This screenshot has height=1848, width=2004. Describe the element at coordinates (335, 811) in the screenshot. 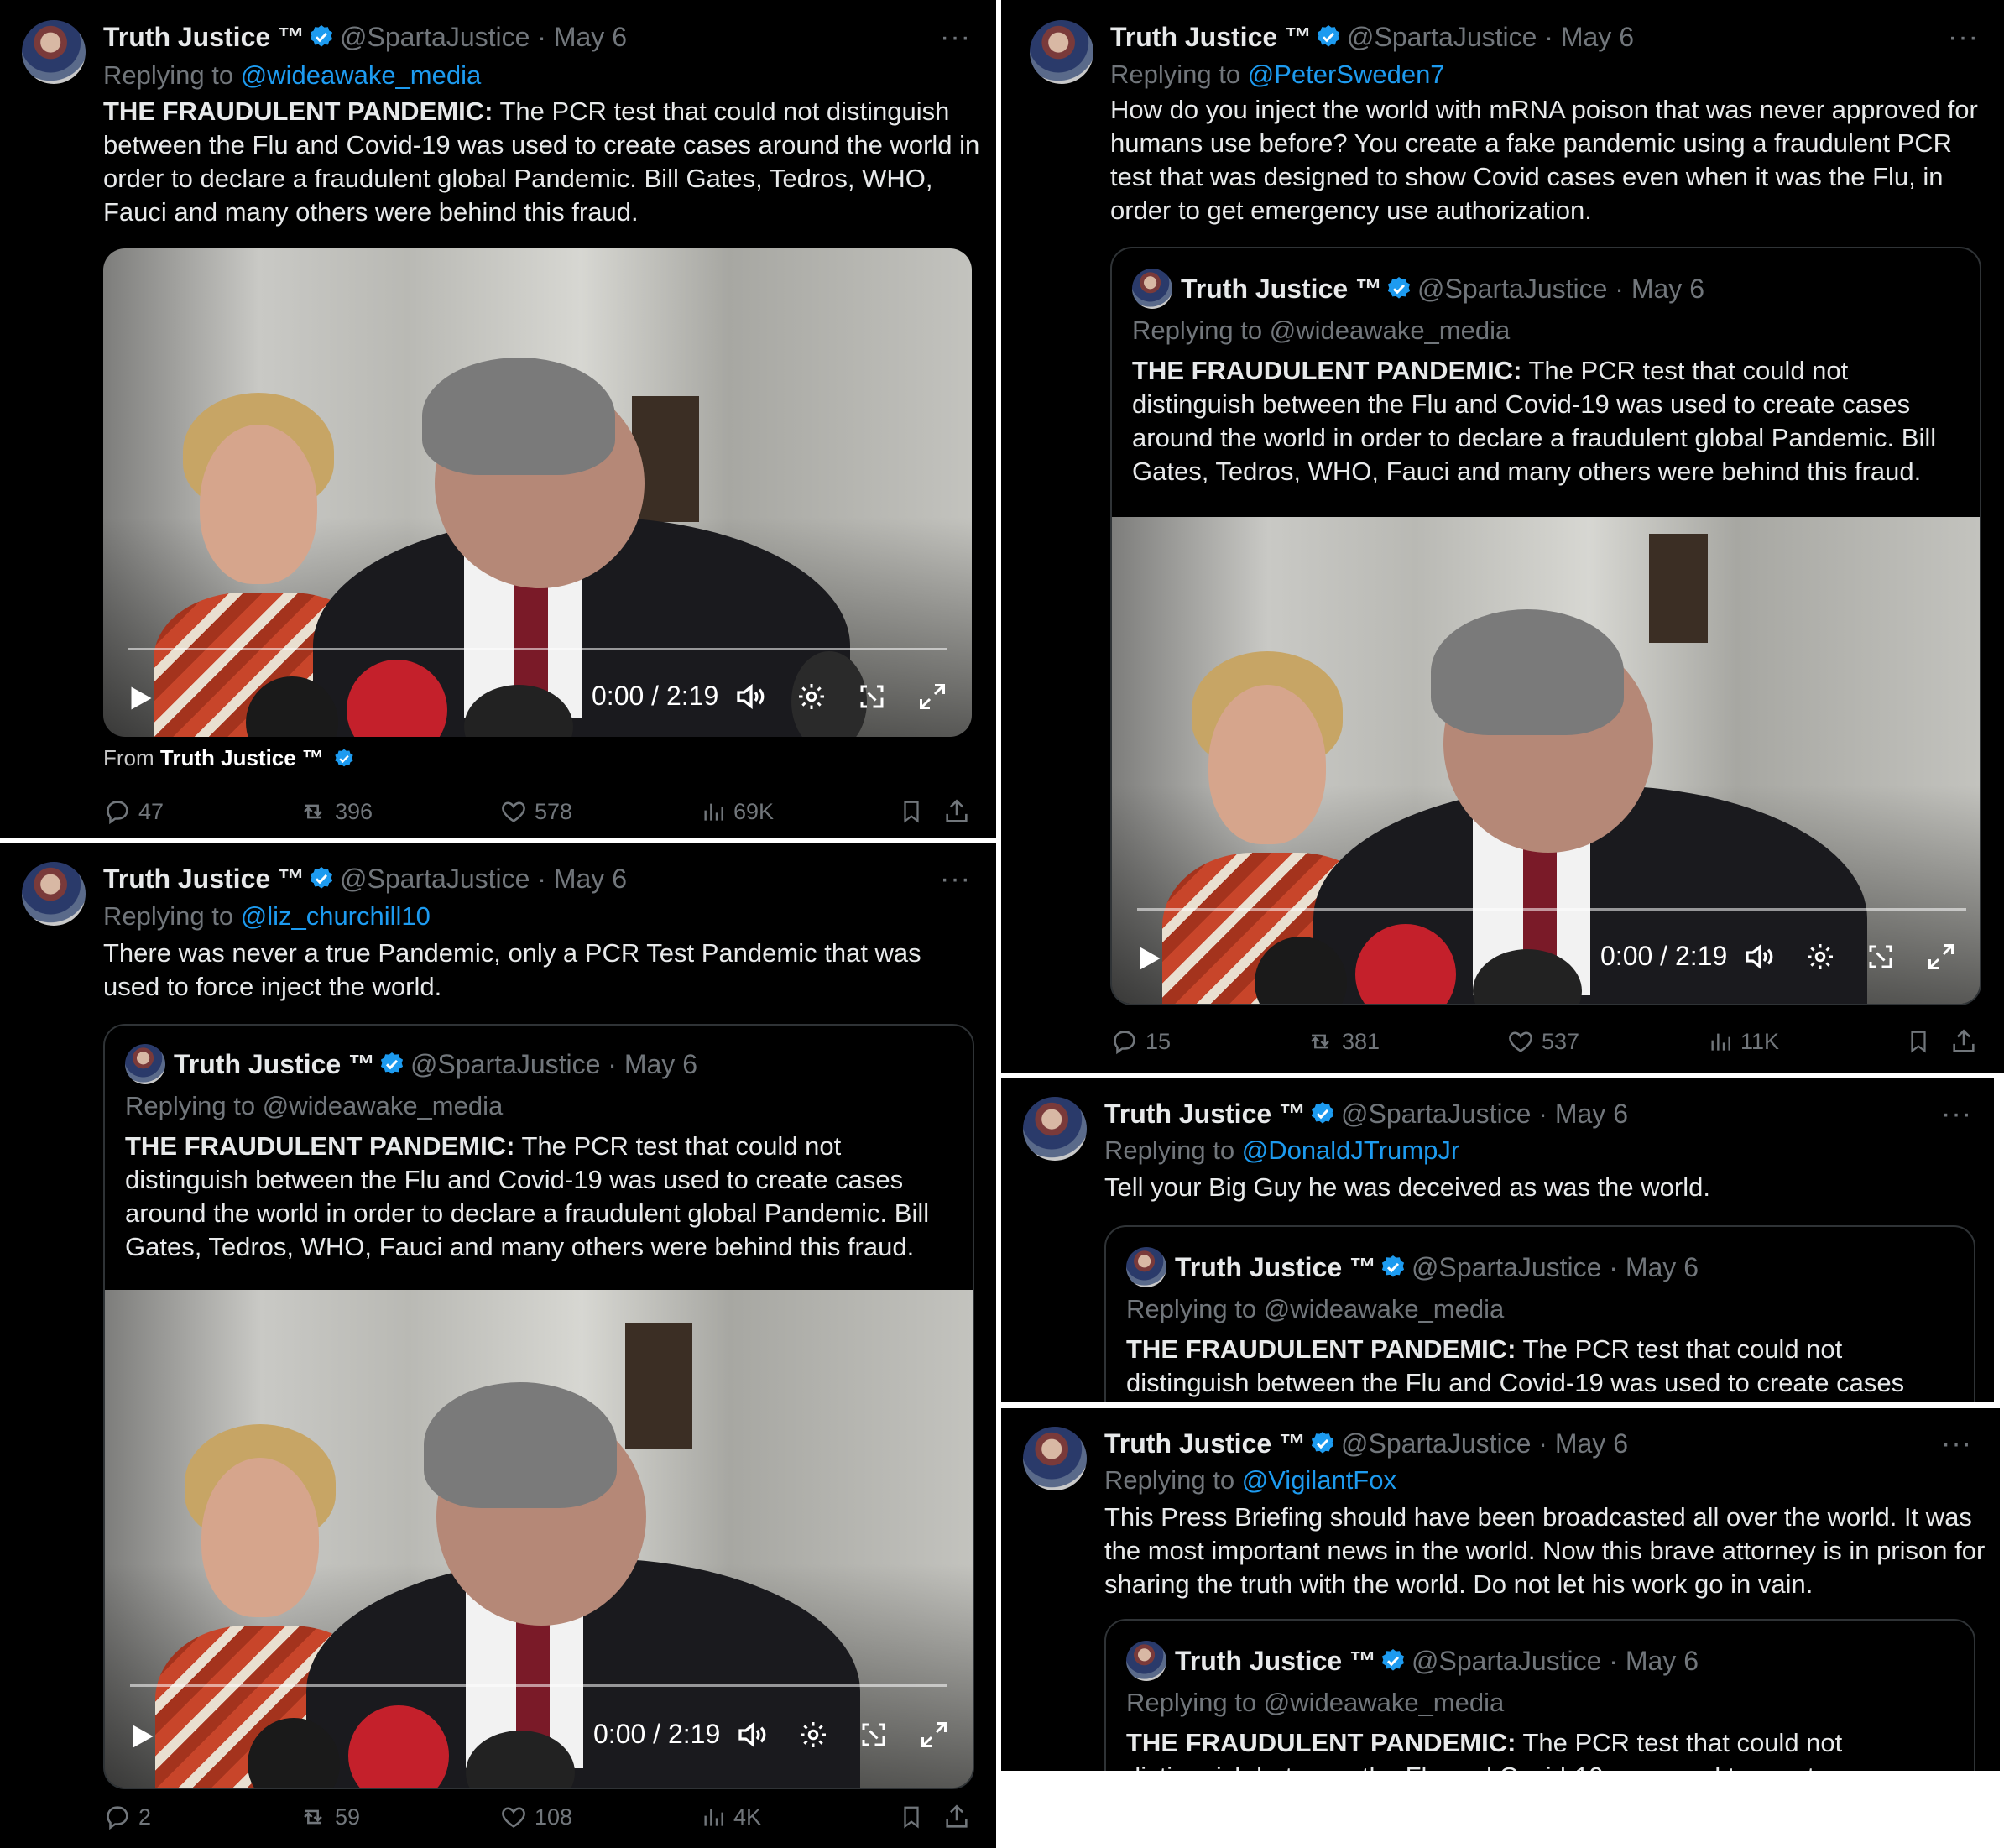

I see `repost-button: 396` at that location.